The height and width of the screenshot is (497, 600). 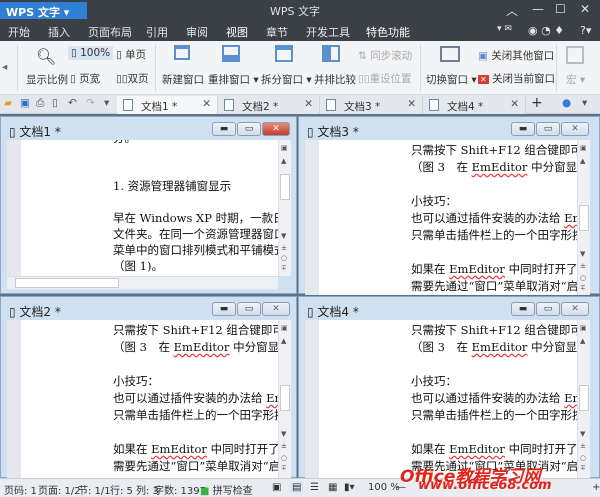 I want to click on double-page-button: ▯▯双页, so click(x=132, y=78).